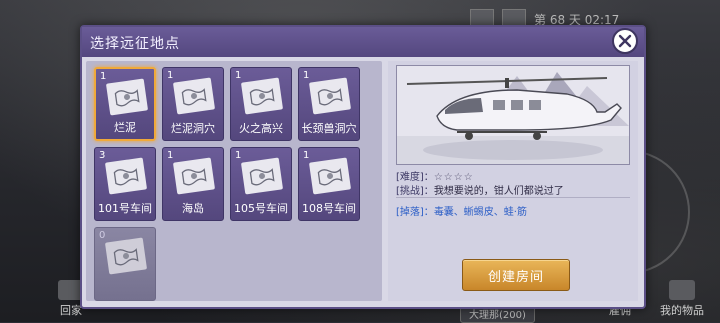 Image resolution: width=720 pixels, height=323 pixels. What do you see at coordinates (682, 290) in the screenshot?
I see `chest-icon` at bounding box center [682, 290].